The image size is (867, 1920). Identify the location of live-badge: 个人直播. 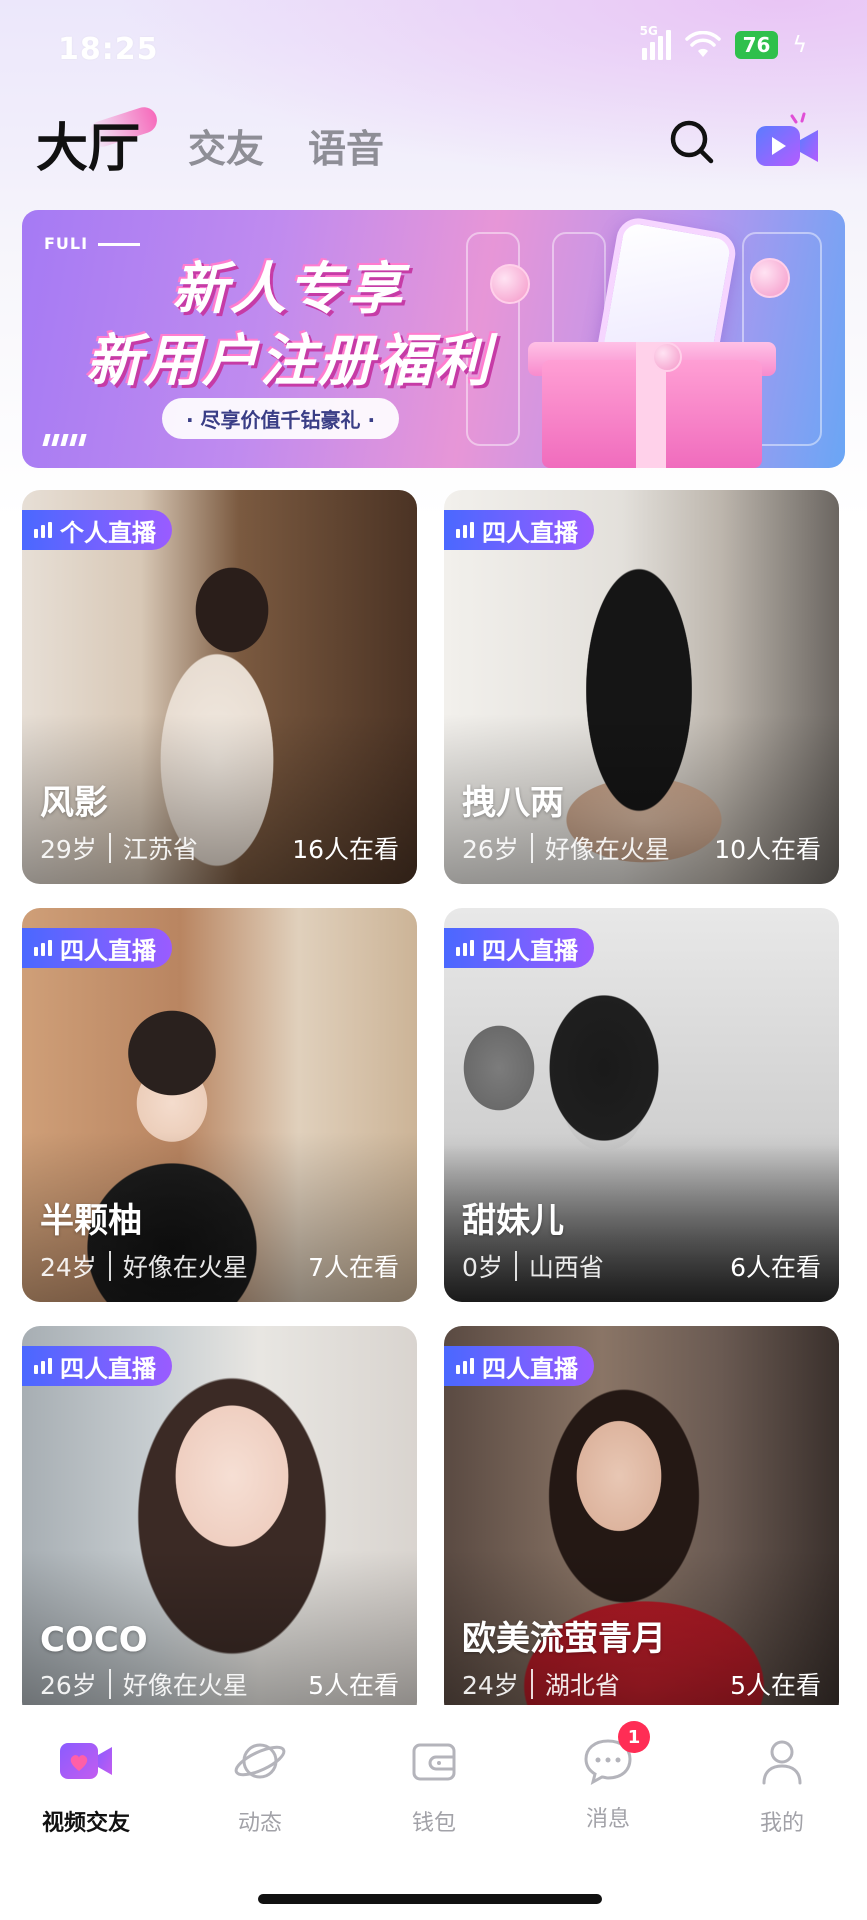
(97, 530).